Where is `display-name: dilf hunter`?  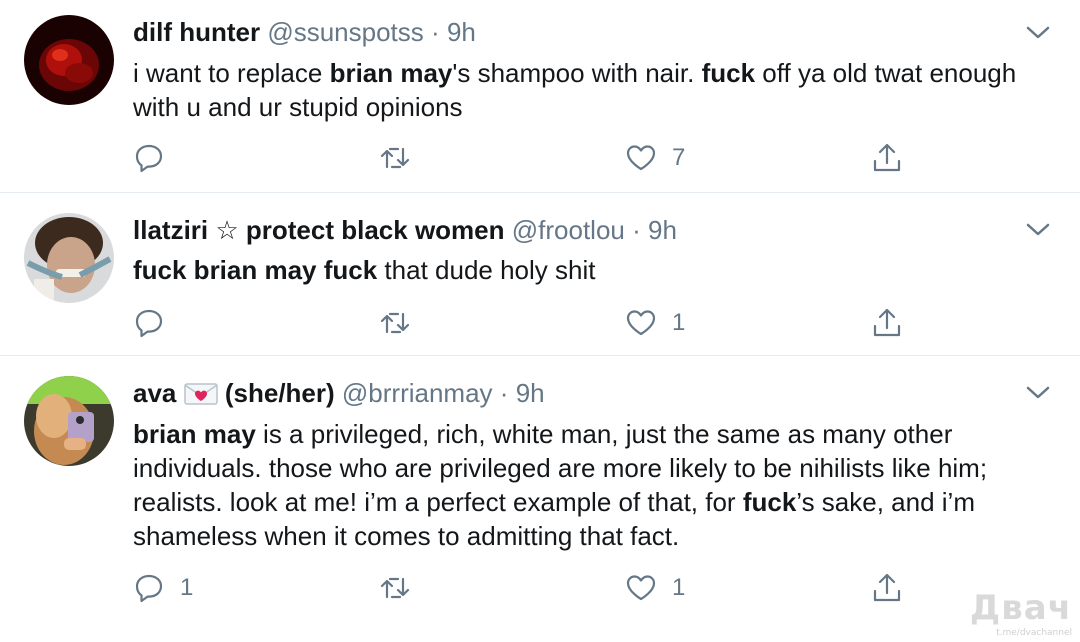
display-name: dilf hunter is located at coordinates (196, 32).